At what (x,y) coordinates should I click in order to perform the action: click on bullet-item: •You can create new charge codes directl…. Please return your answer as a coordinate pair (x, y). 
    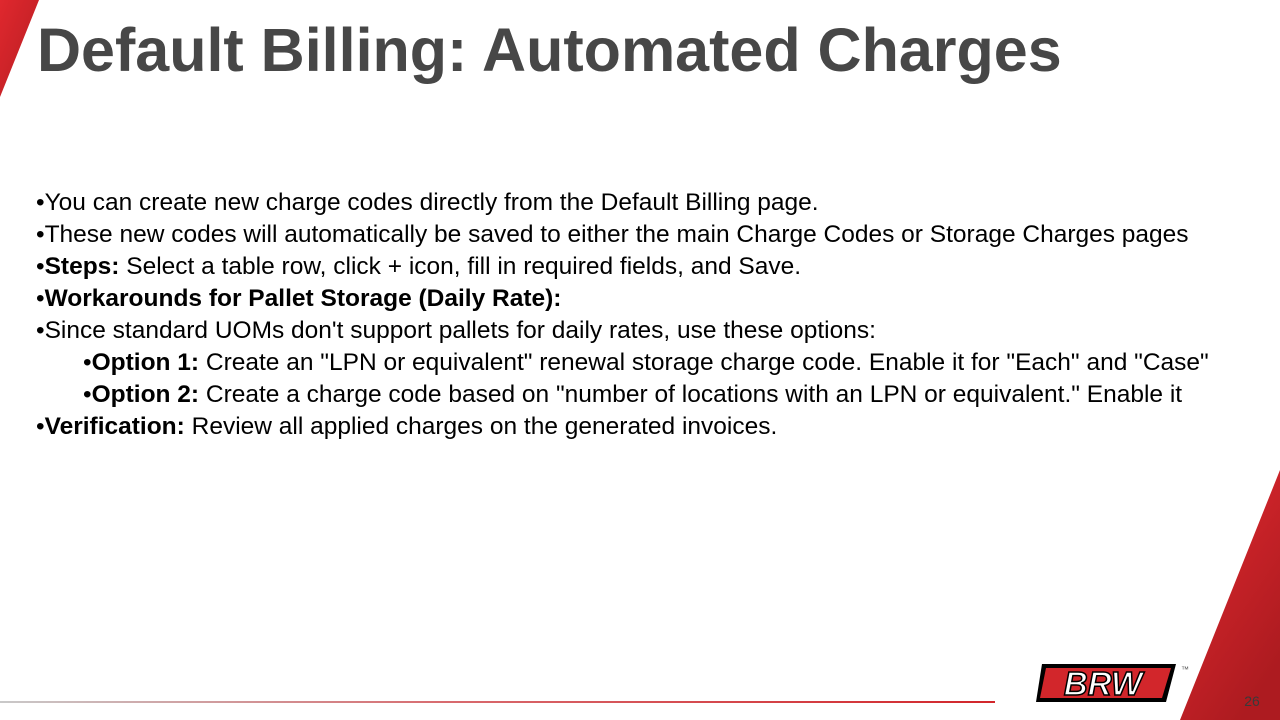
    Looking at the image, I should click on (658, 203).